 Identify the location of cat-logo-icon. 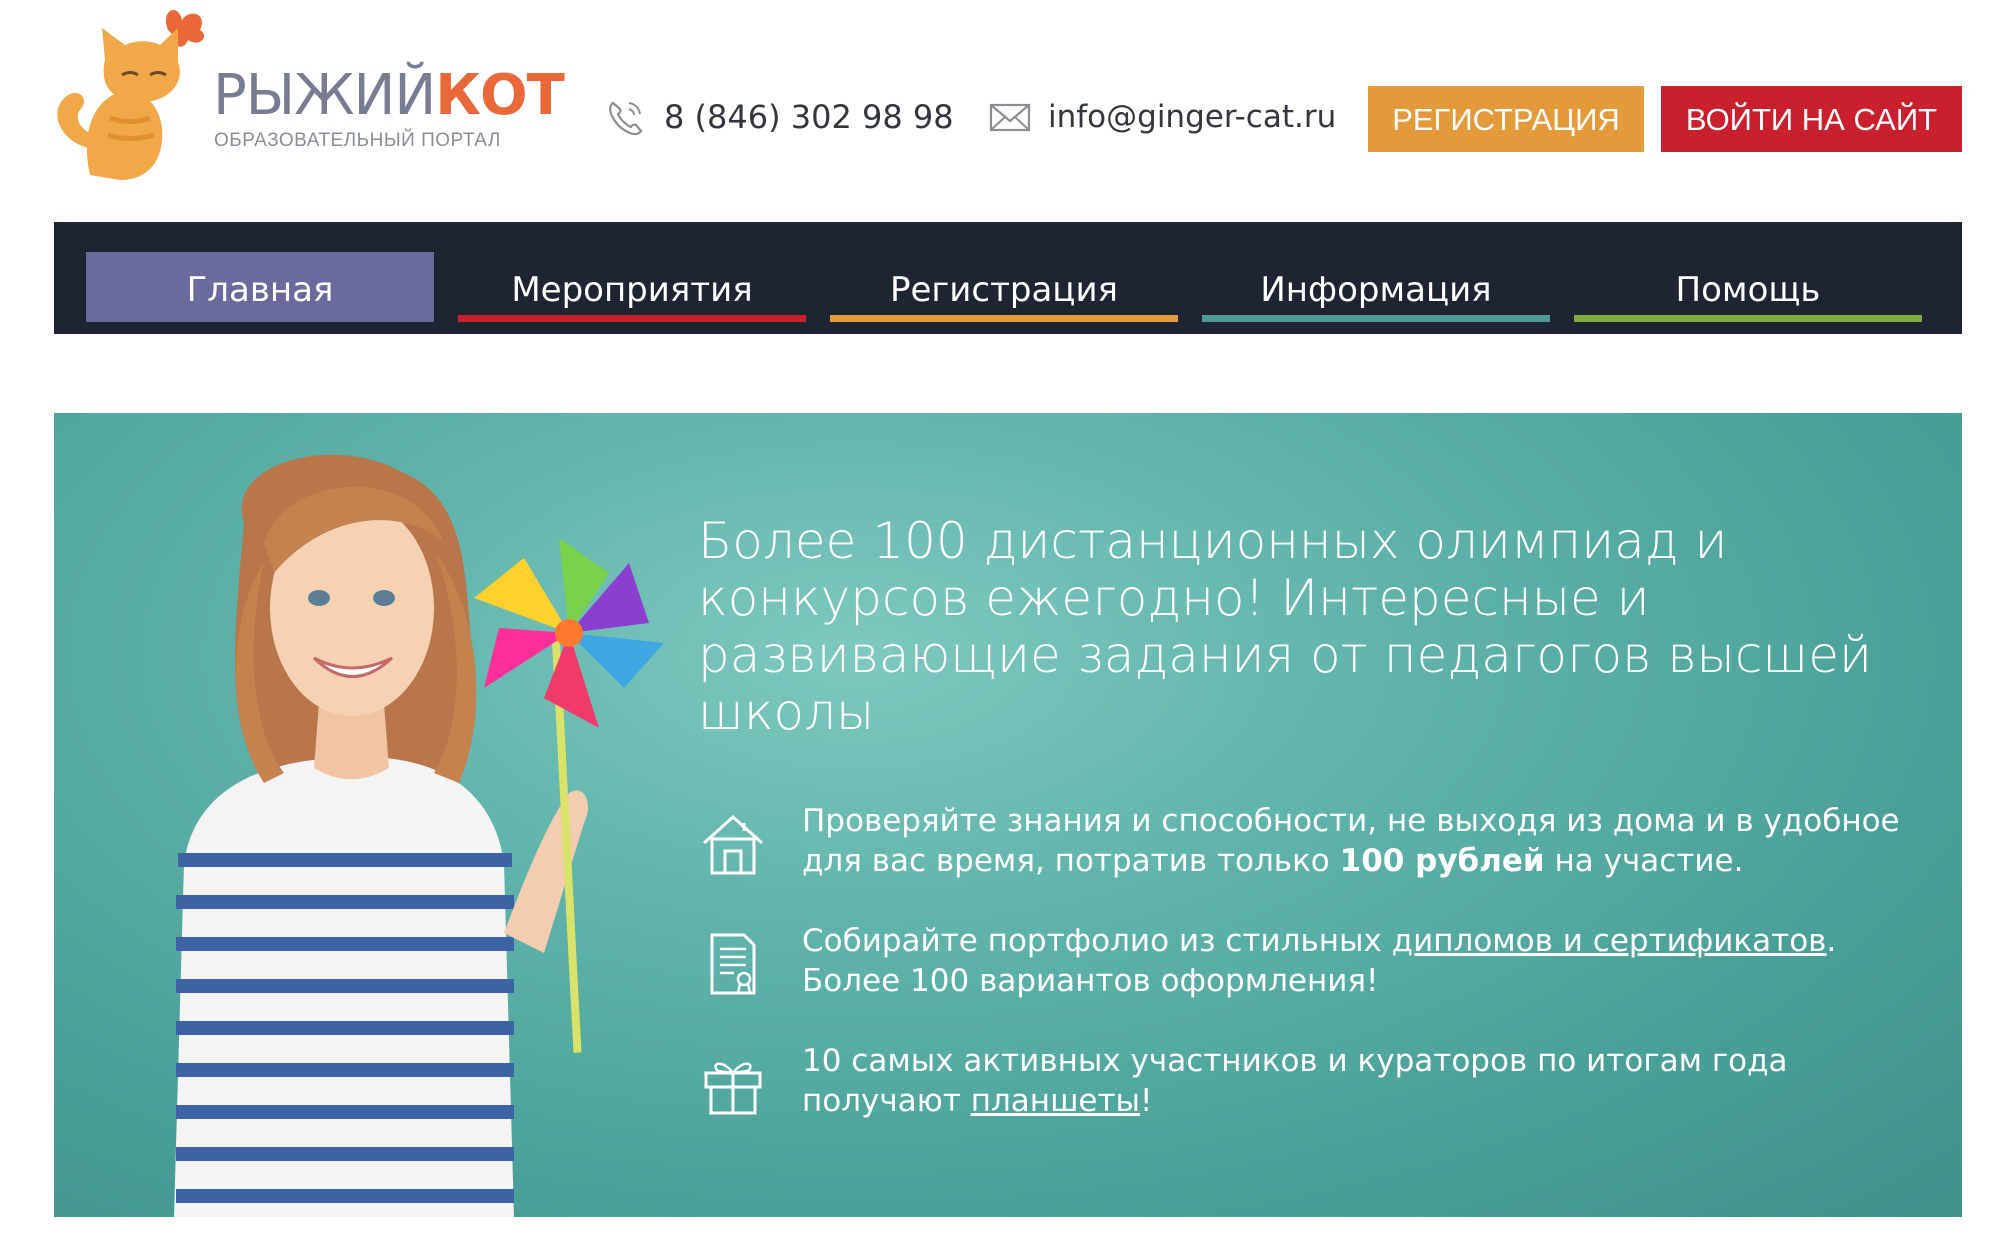
(131, 94).